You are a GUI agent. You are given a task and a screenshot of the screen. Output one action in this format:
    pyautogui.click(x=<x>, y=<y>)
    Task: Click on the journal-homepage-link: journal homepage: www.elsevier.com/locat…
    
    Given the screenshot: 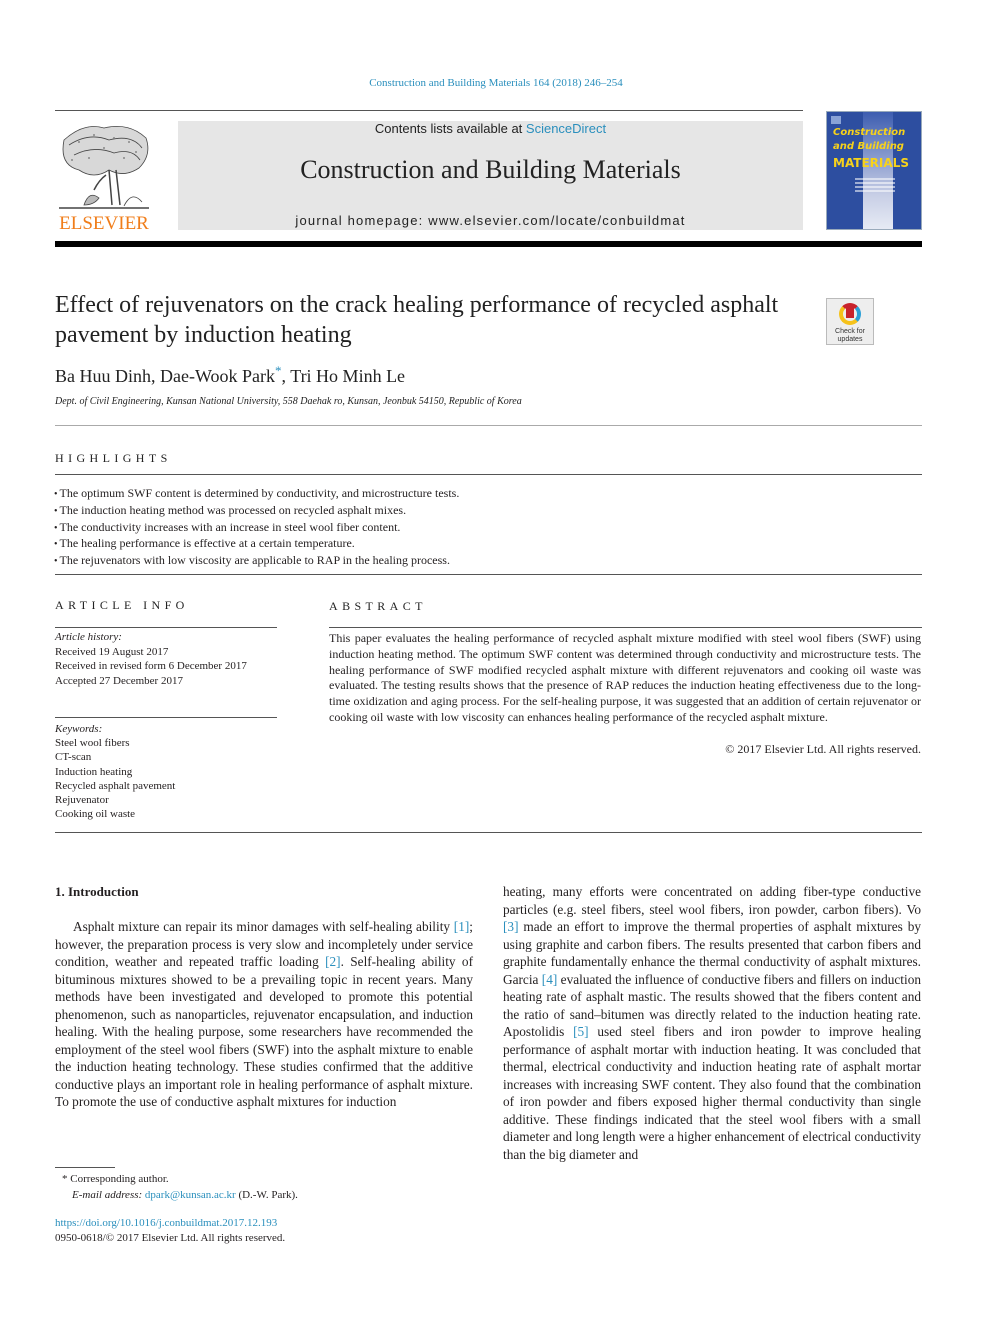 What is the action you would take?
    pyautogui.click(x=490, y=220)
    